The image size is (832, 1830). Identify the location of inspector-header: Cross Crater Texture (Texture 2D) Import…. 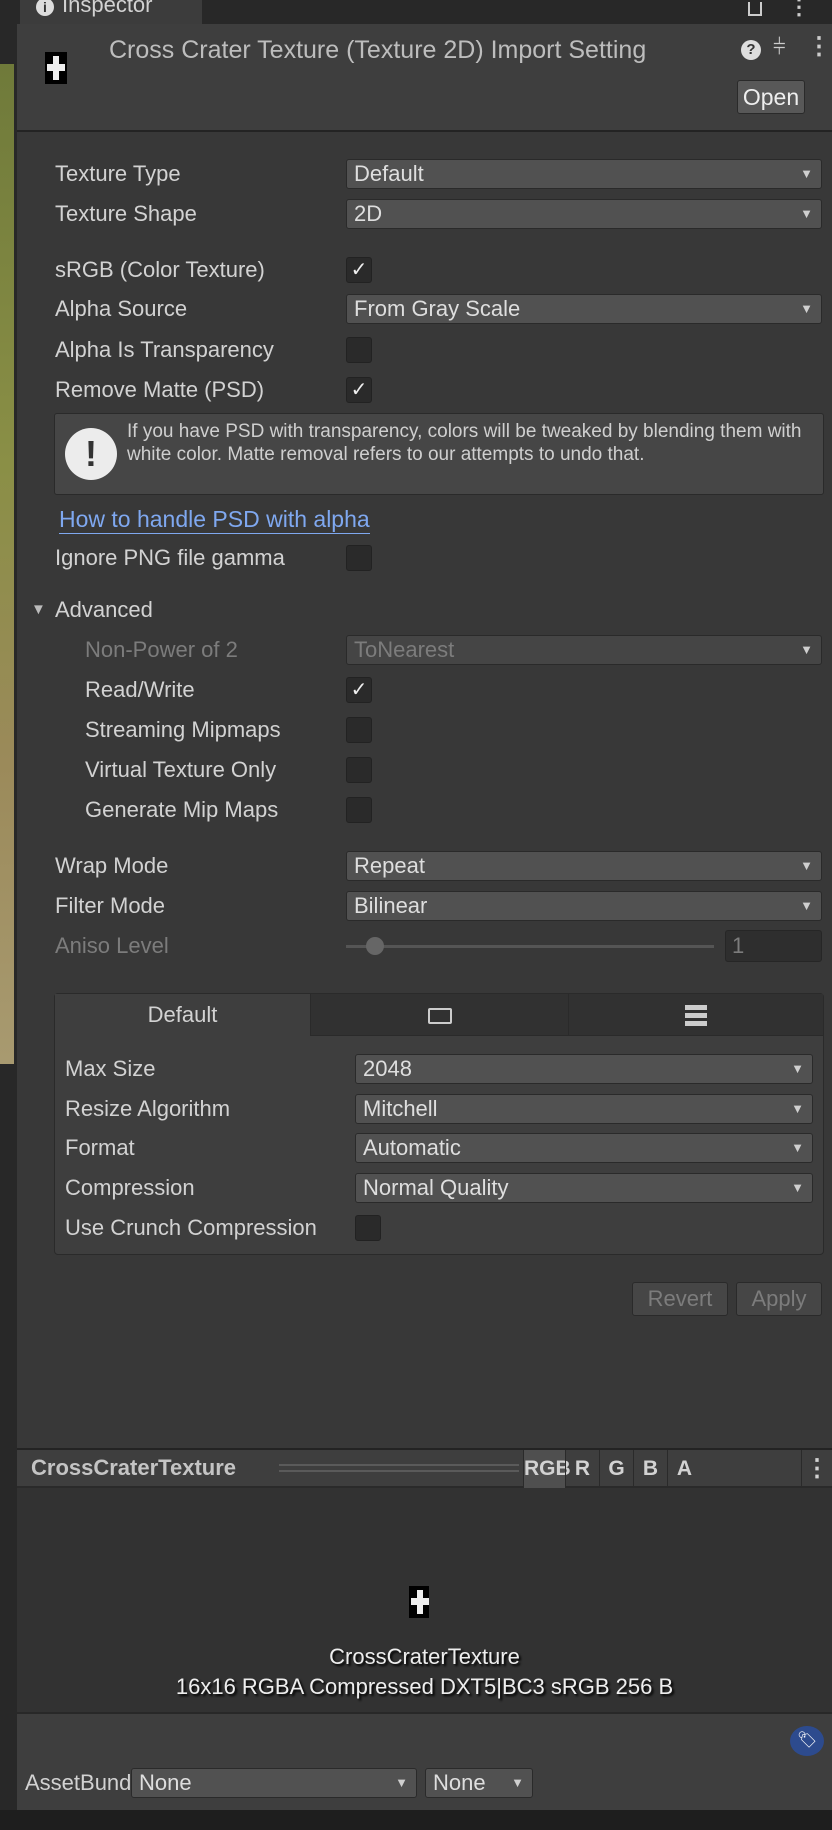
(424, 78).